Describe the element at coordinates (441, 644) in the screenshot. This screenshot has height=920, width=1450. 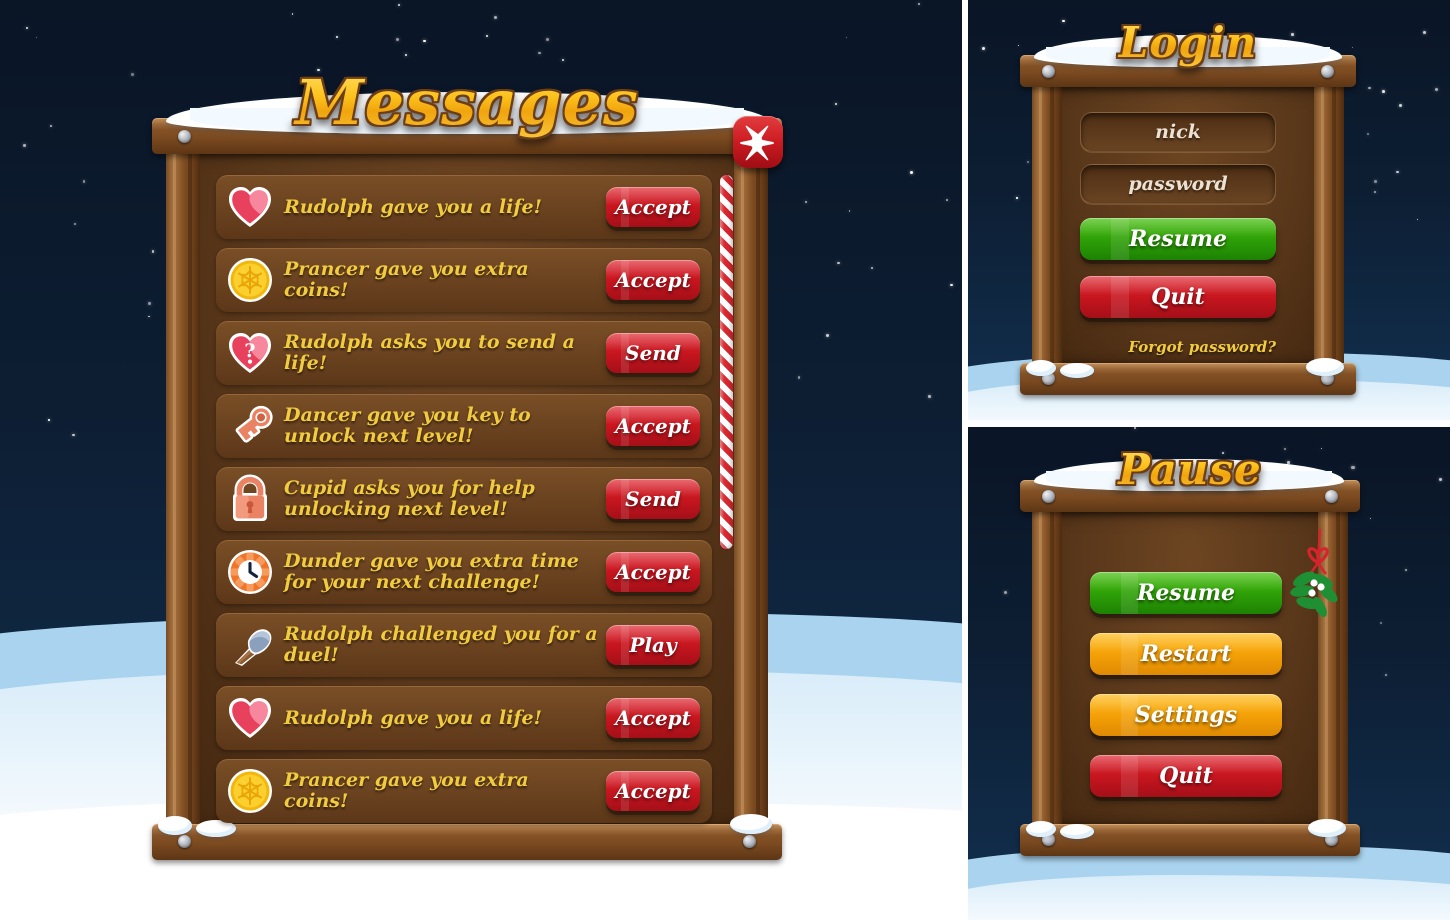
I see `message-text: Rudolph challenged you for a duel!` at that location.